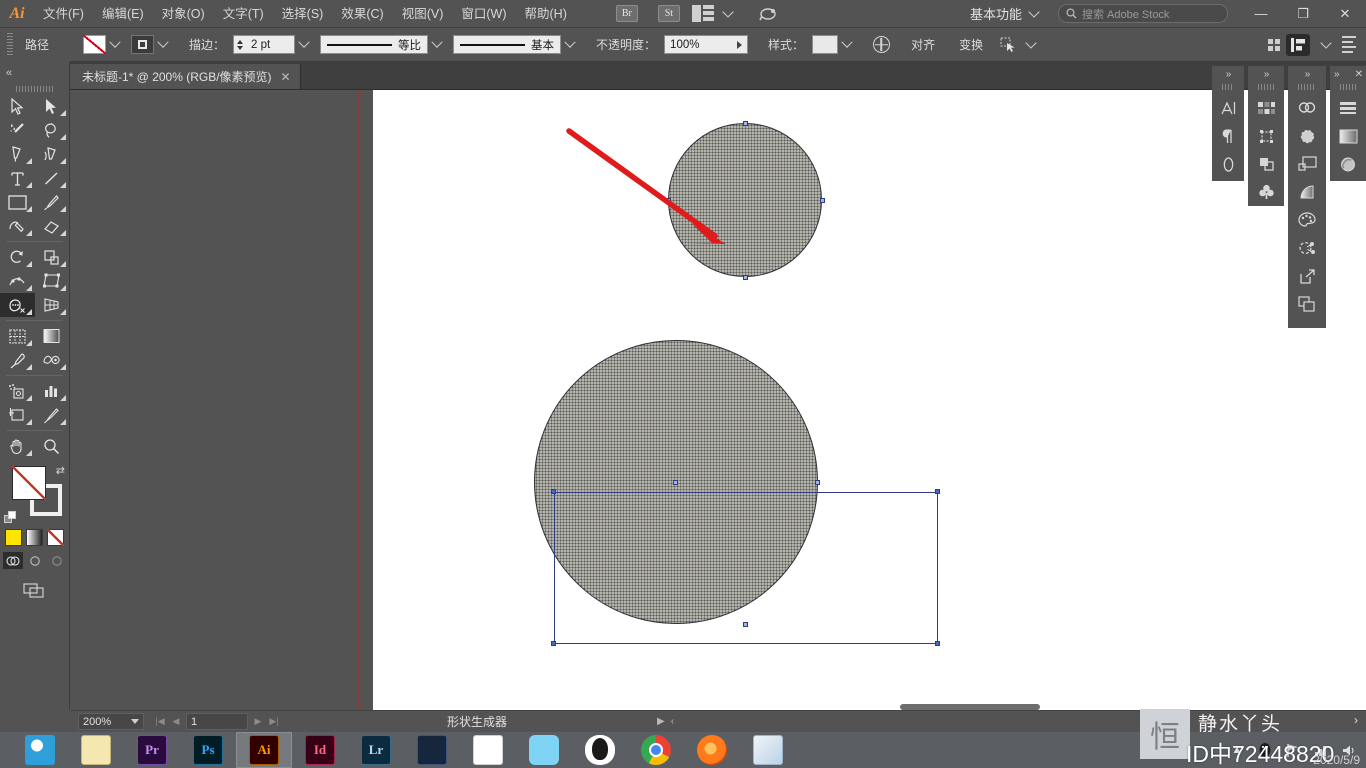 The width and height of the screenshot is (1366, 768). I want to click on draw-behind-icon, so click(35, 560).